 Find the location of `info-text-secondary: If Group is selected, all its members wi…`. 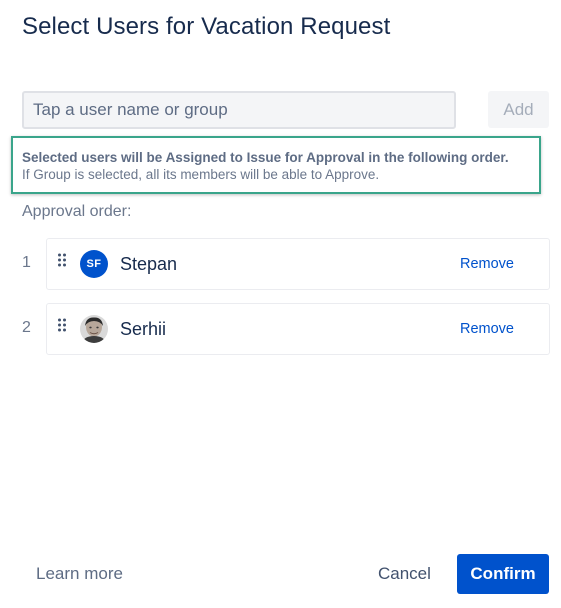

info-text-secondary: If Group is selected, all its members wi… is located at coordinates (201, 174).